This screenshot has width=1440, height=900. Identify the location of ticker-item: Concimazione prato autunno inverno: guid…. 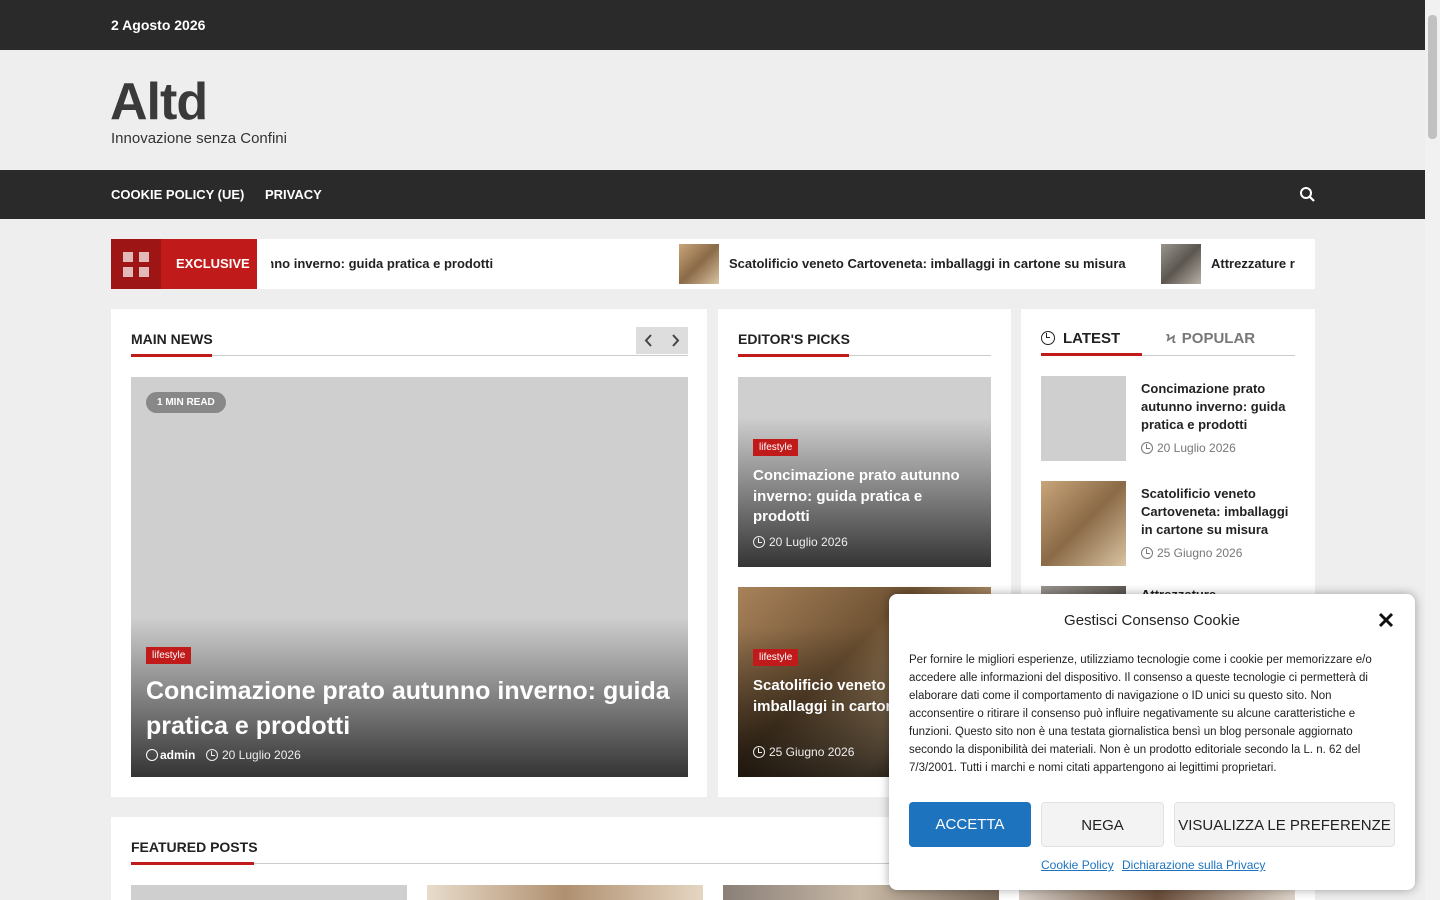
(471, 264).